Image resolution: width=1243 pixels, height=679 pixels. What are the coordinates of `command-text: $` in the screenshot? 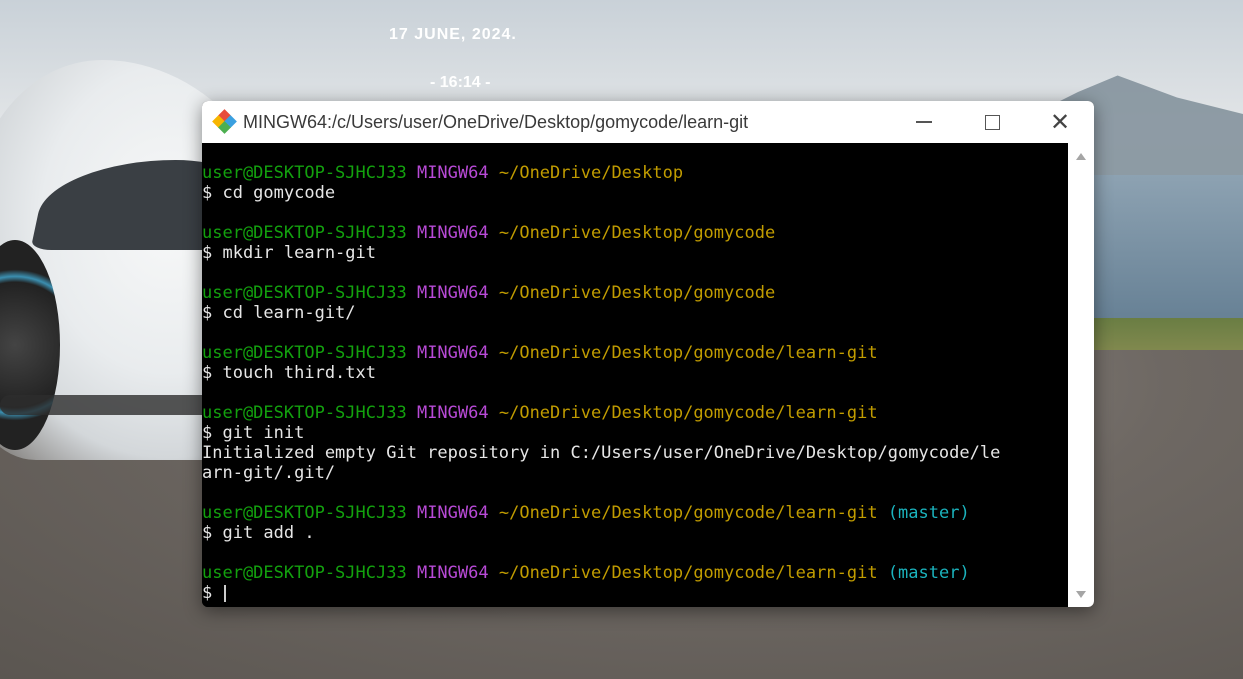 It's located at (212, 593).